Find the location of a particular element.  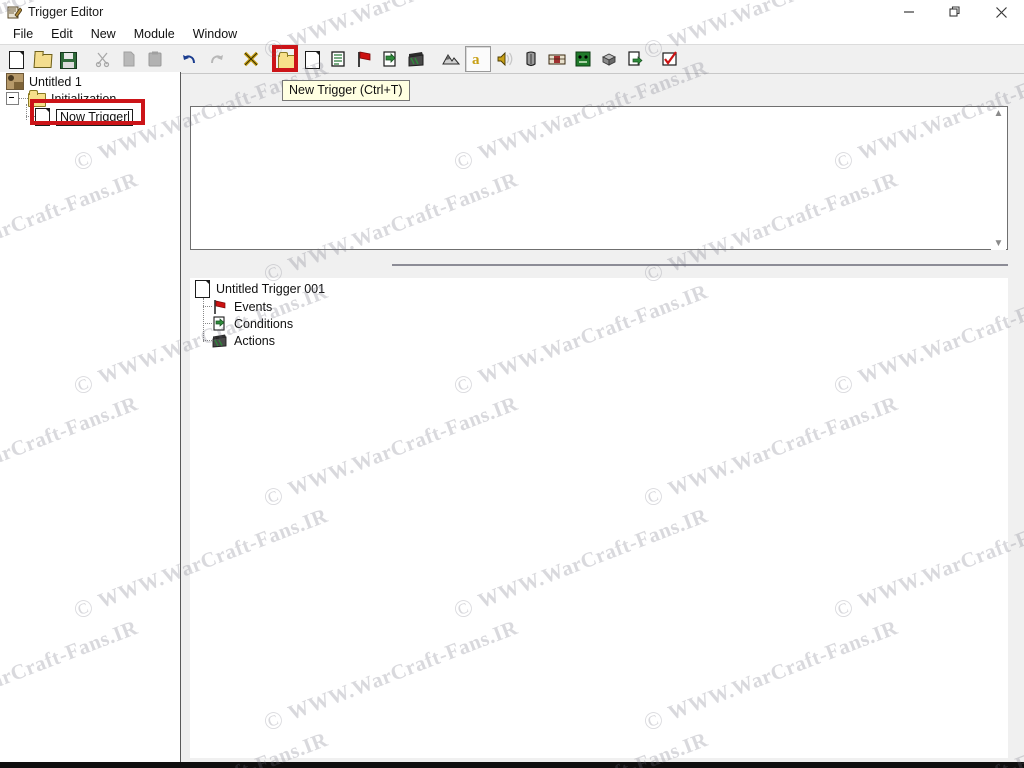

window-title: Trigger Editor is located at coordinates (66, 12).